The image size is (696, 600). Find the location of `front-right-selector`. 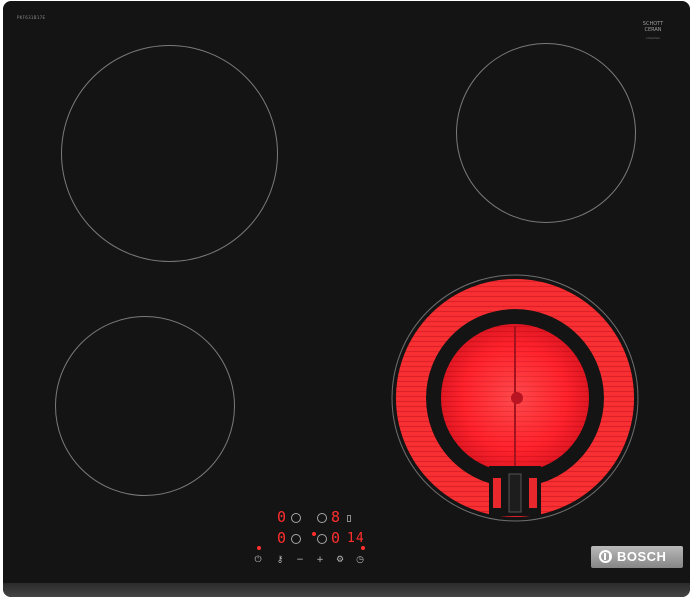

front-right-selector is located at coordinates (322, 539).